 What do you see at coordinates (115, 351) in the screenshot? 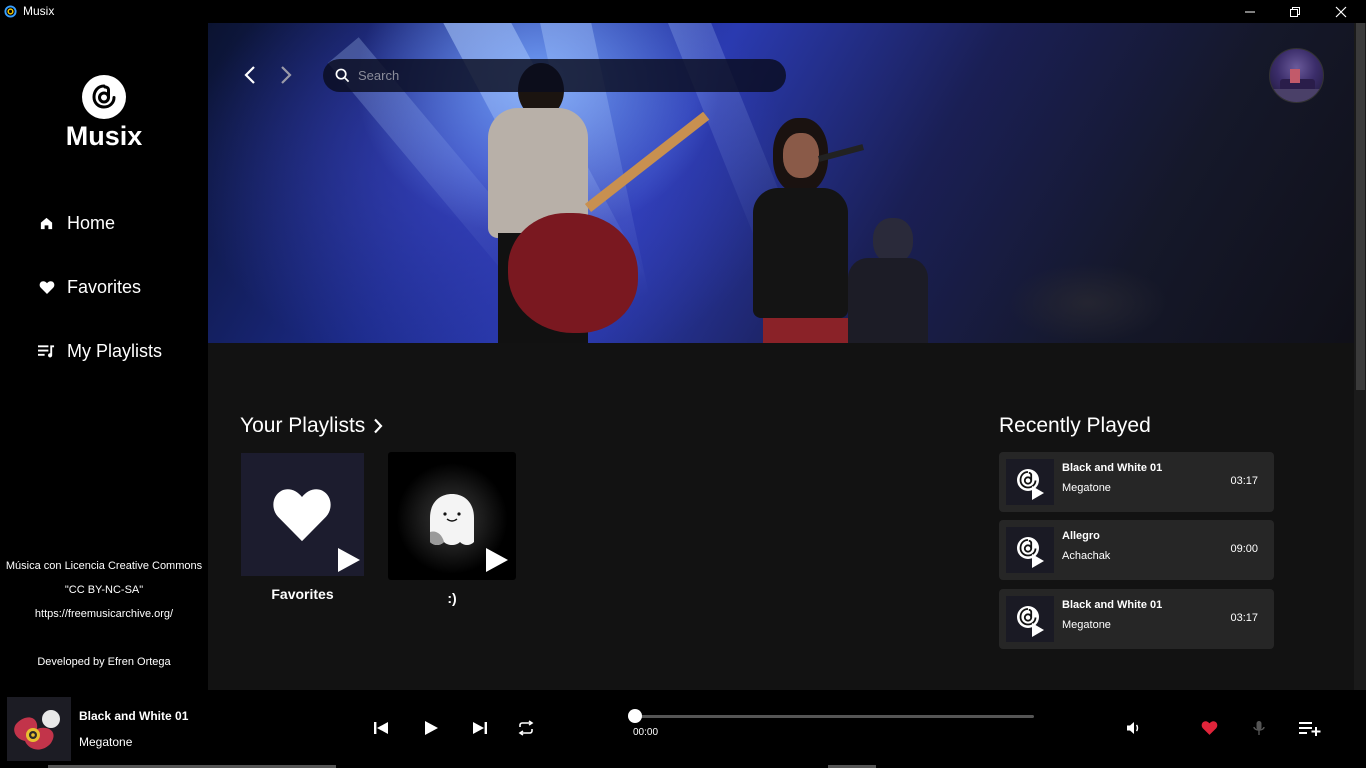
I see `sidebar-item-label: My Playlists` at bounding box center [115, 351].